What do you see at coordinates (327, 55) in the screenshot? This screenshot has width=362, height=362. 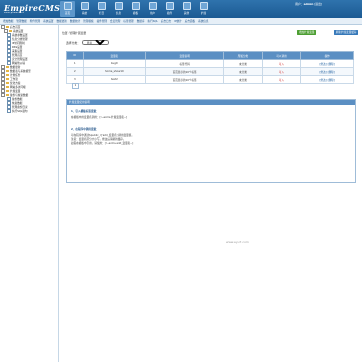 I see `column-header: 操作` at bounding box center [327, 55].